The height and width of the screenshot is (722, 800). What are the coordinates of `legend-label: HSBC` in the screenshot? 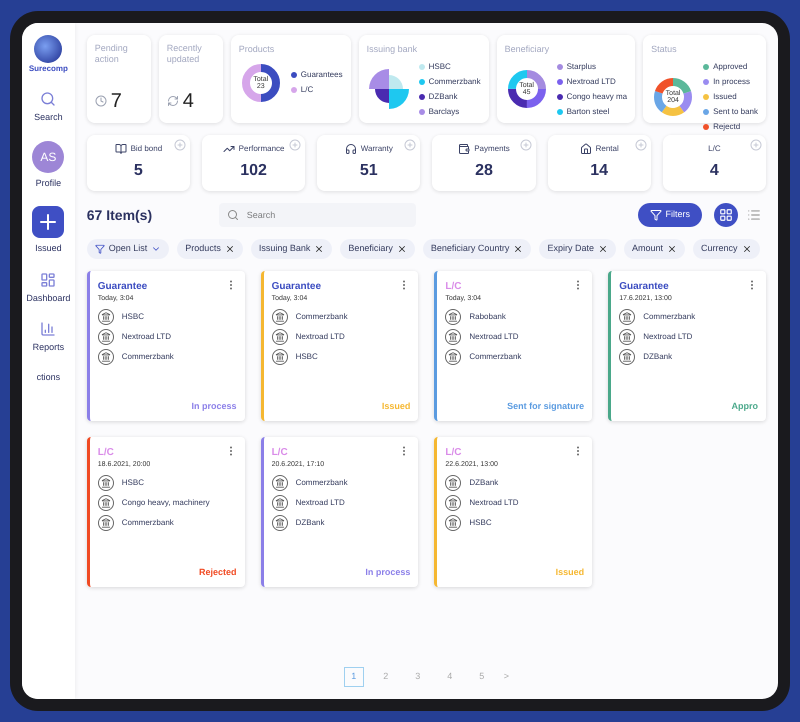 It's located at (439, 66).